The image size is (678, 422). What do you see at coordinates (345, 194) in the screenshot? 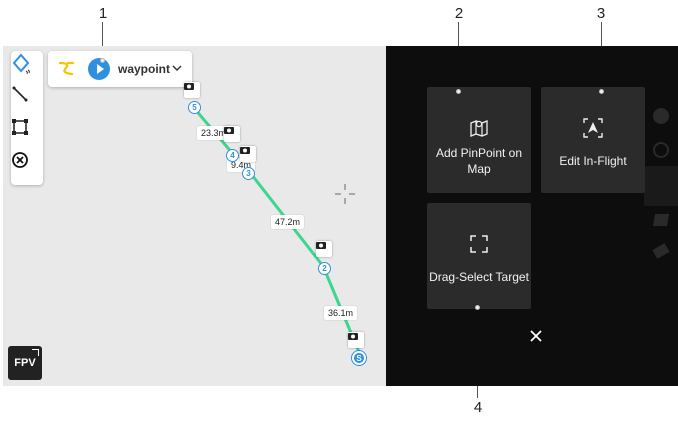
I see `crosshair-icon` at bounding box center [345, 194].